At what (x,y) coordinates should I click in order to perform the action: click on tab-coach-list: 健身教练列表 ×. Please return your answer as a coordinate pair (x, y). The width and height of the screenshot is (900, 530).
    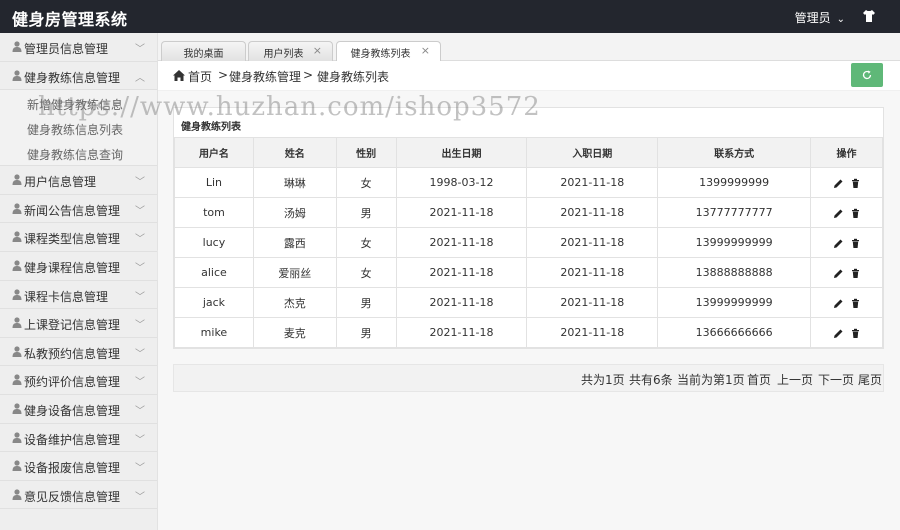
    Looking at the image, I should click on (388, 51).